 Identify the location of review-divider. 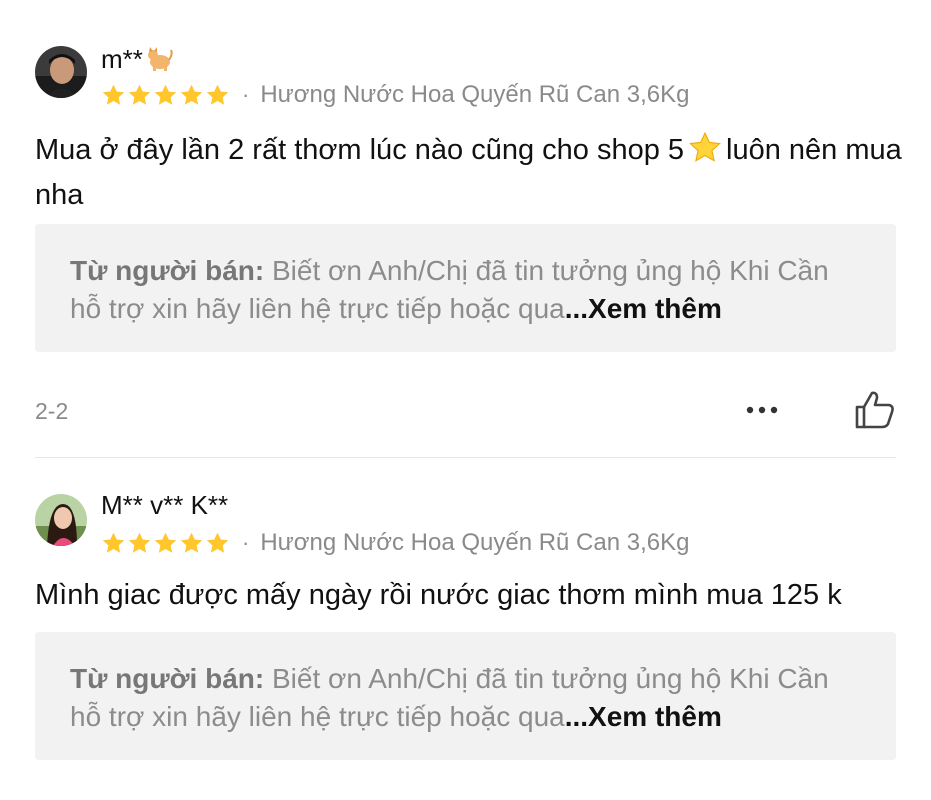
(465, 457).